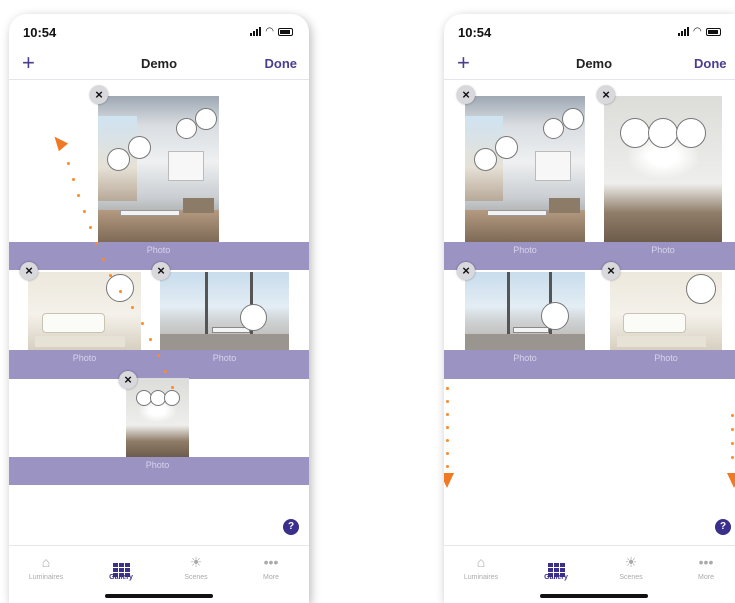  I want to click on page-title: Demo, so click(594, 63).